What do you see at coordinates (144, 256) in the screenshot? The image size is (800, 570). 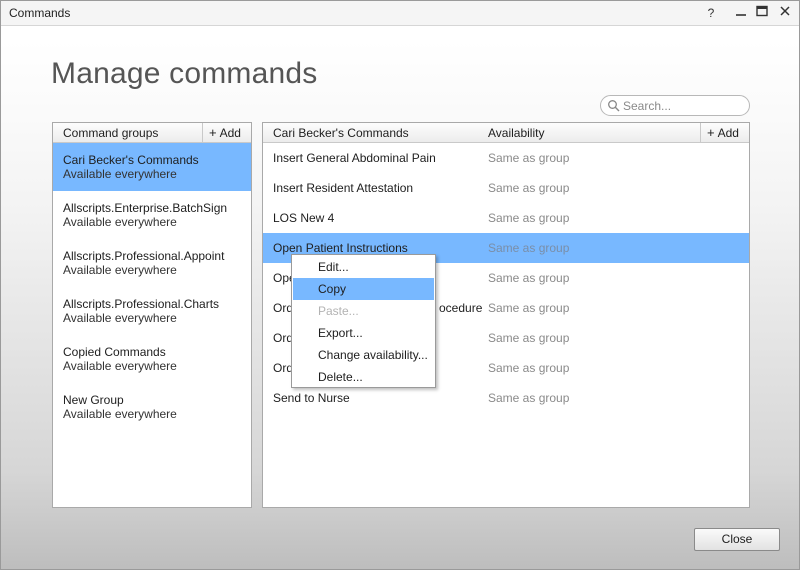 I see `group-name: Allscripts.Professional.Appoint` at bounding box center [144, 256].